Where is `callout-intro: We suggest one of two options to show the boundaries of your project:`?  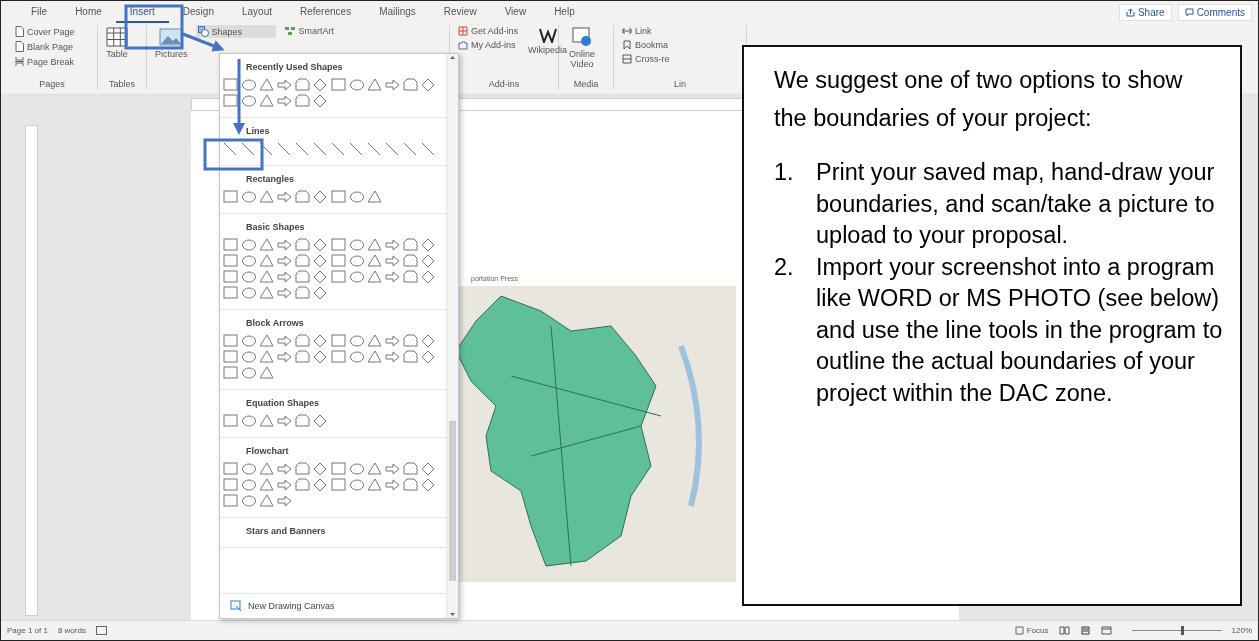 callout-intro: We suggest one of two options to show the boundaries of your project: is located at coordinates (979, 99).